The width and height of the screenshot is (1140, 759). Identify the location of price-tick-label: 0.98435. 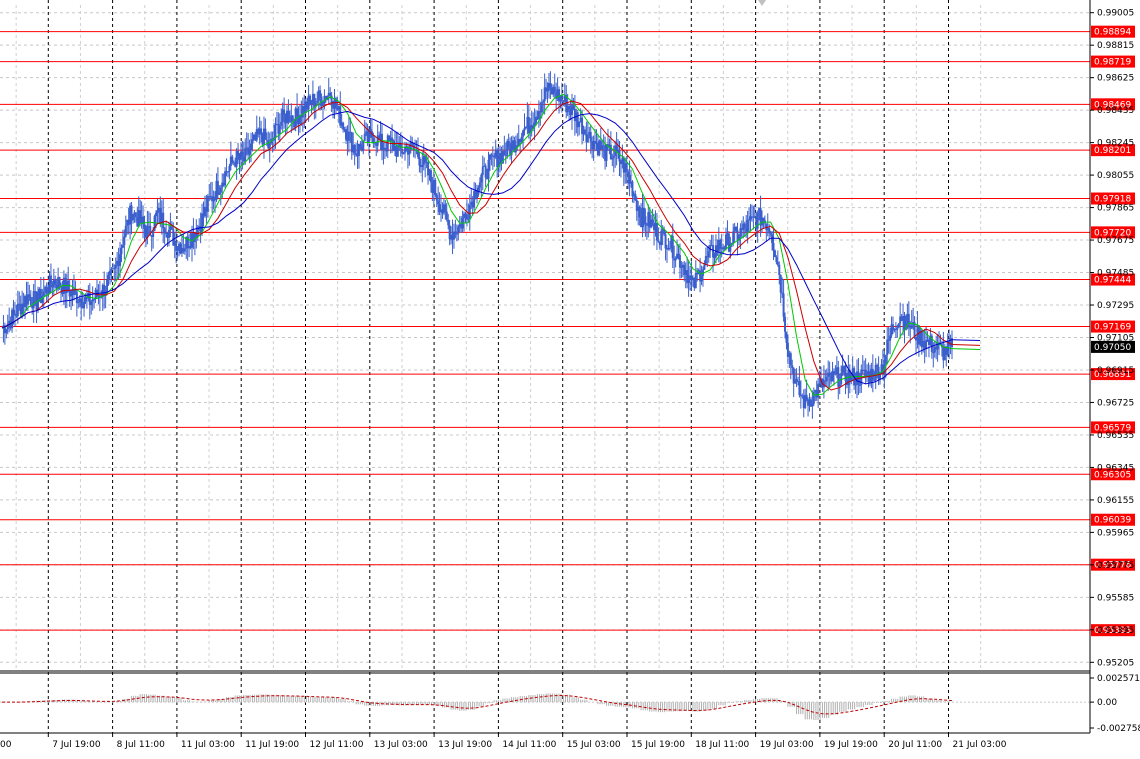
(1115, 111).